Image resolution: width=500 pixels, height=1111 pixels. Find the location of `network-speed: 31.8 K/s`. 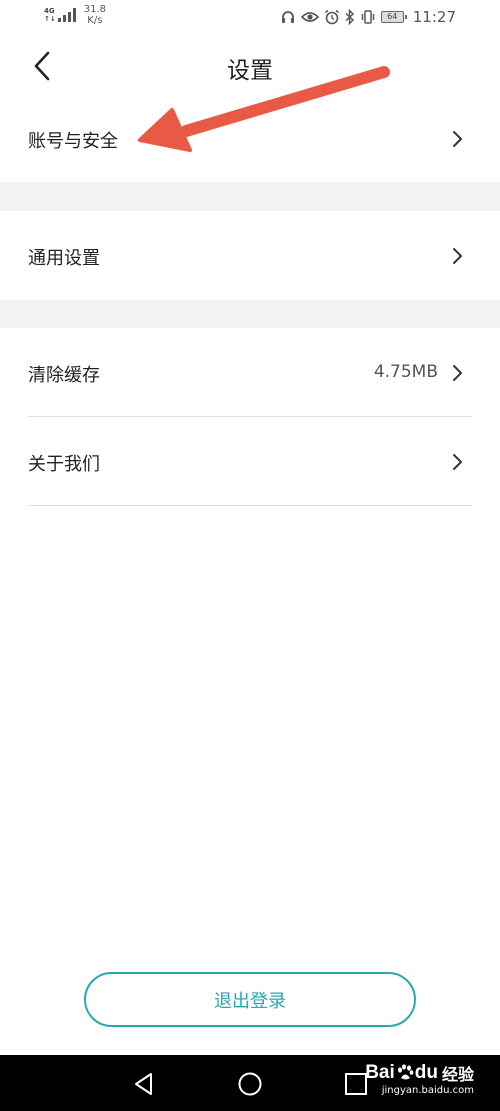

network-speed: 31.8 K/s is located at coordinates (95, 15).